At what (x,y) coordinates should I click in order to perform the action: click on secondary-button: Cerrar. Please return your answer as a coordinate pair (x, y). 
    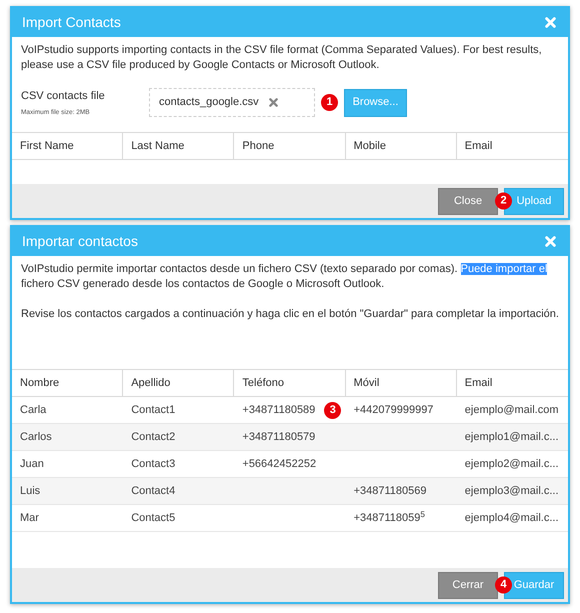
    Looking at the image, I should click on (468, 585).